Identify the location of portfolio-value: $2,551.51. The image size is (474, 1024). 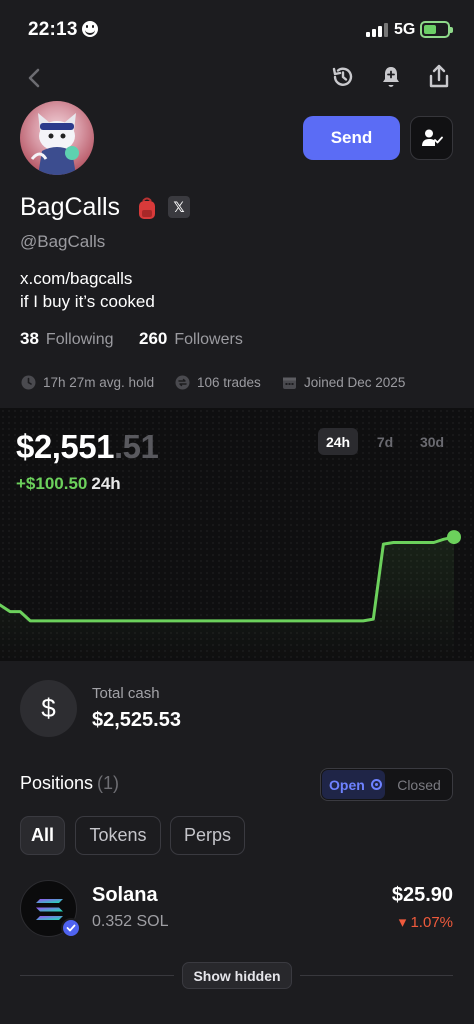
(87, 447).